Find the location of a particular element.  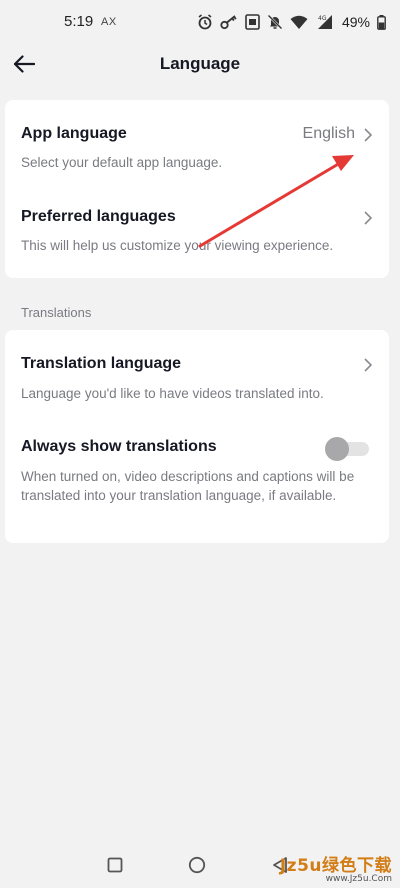

app-language-title: App language is located at coordinates (74, 133).